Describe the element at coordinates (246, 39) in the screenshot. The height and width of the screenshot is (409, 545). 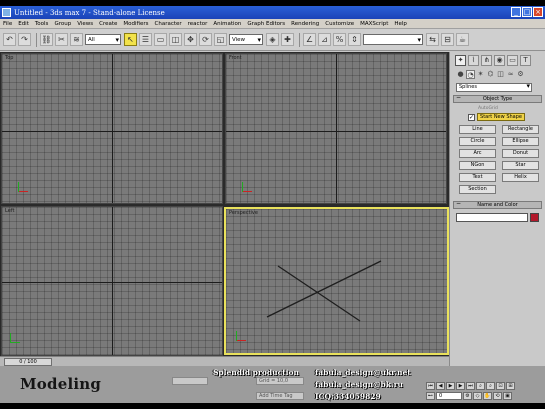
I see `ref-coord-dropdown: View` at that location.